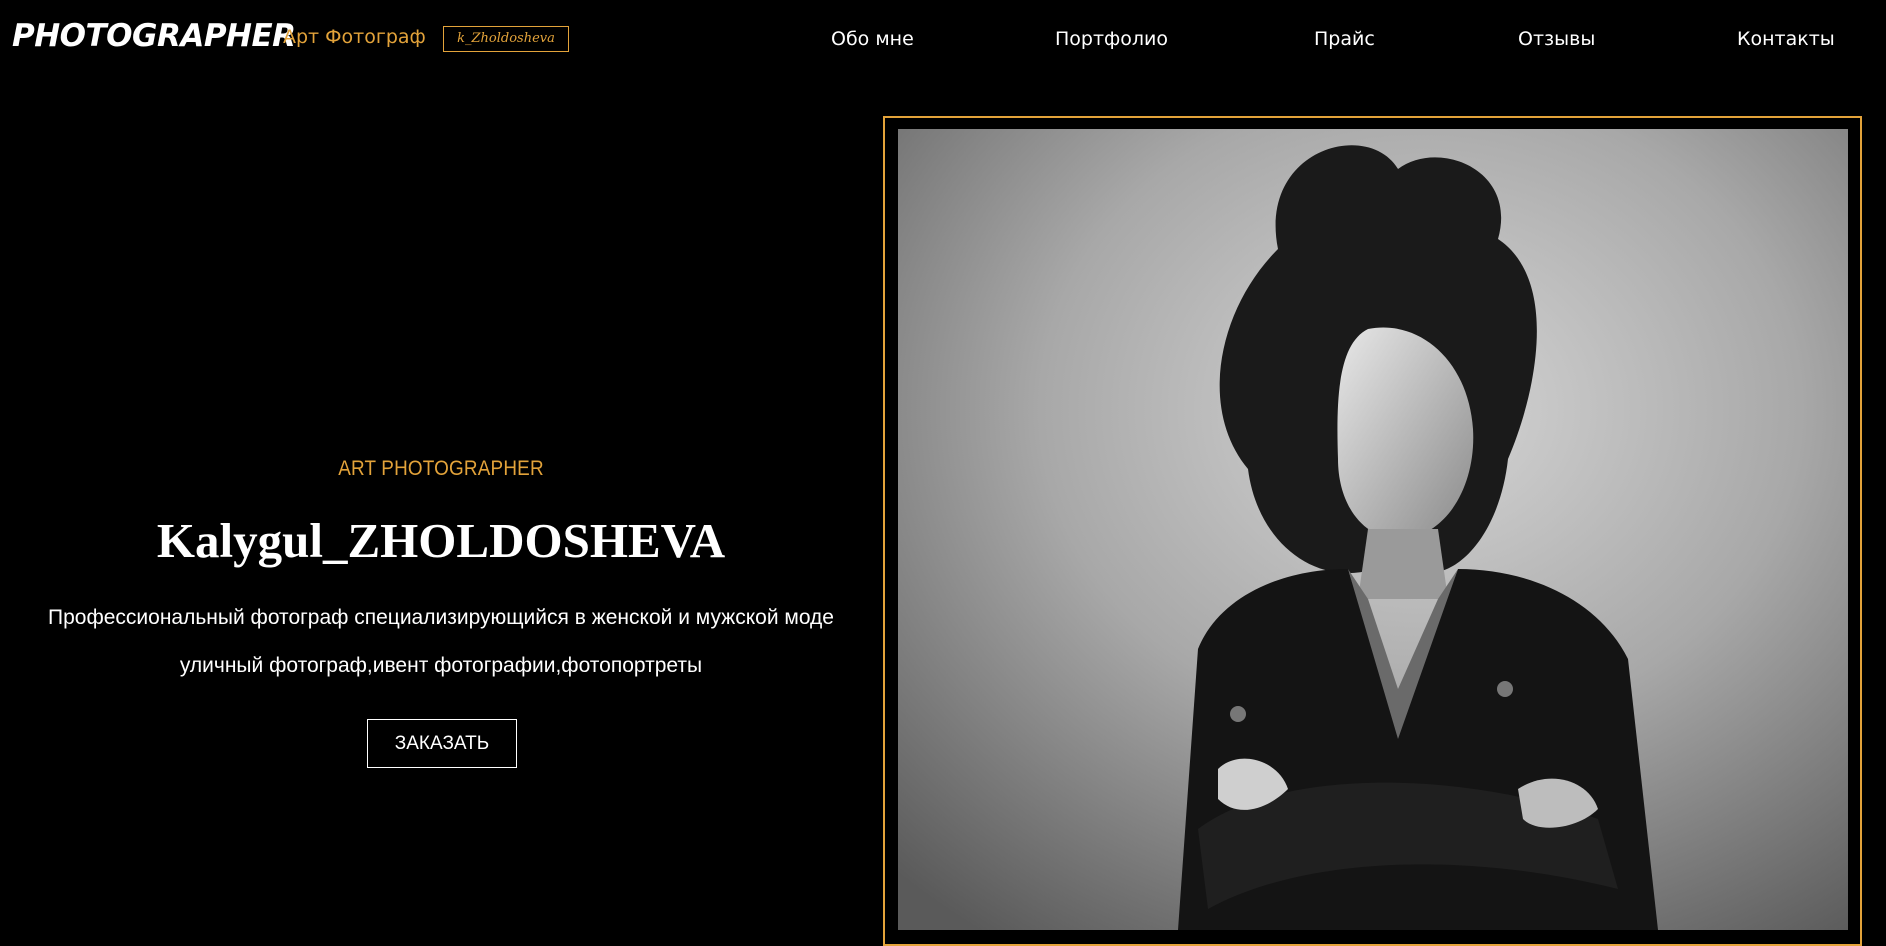 This screenshot has width=1886, height=946. Describe the element at coordinates (441, 540) in the screenshot. I see `hero-name: Kalygul_ZHOLDOSHEVA` at that location.